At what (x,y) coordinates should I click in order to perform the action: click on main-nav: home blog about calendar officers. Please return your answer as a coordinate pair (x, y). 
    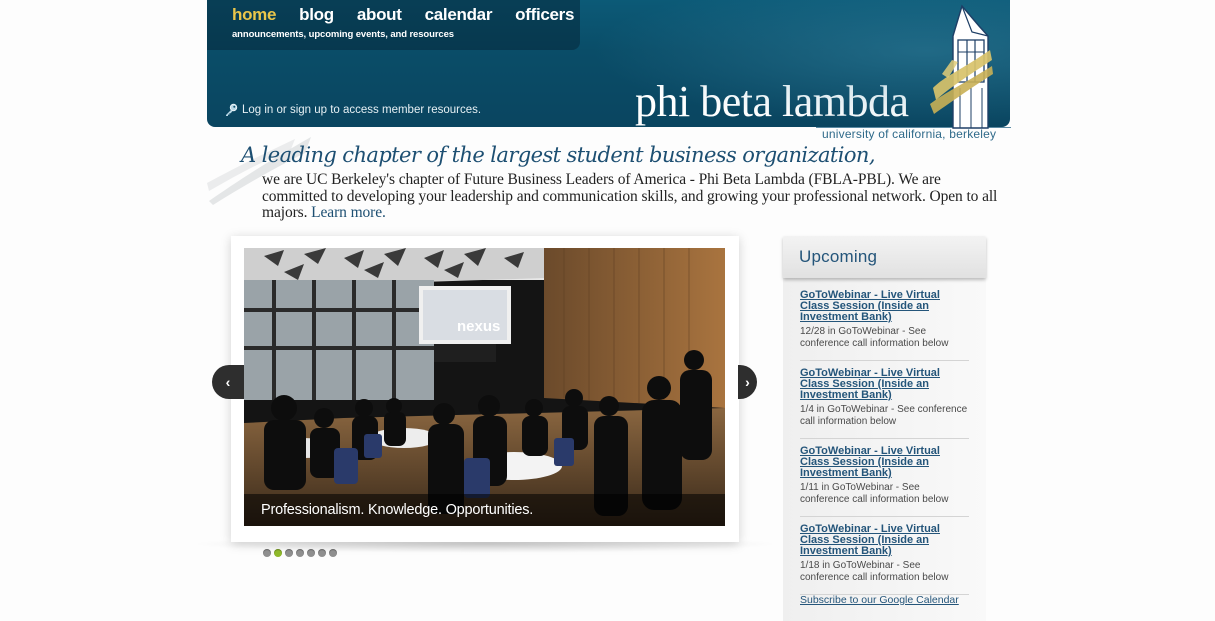
    Looking at the image, I should click on (414, 15).